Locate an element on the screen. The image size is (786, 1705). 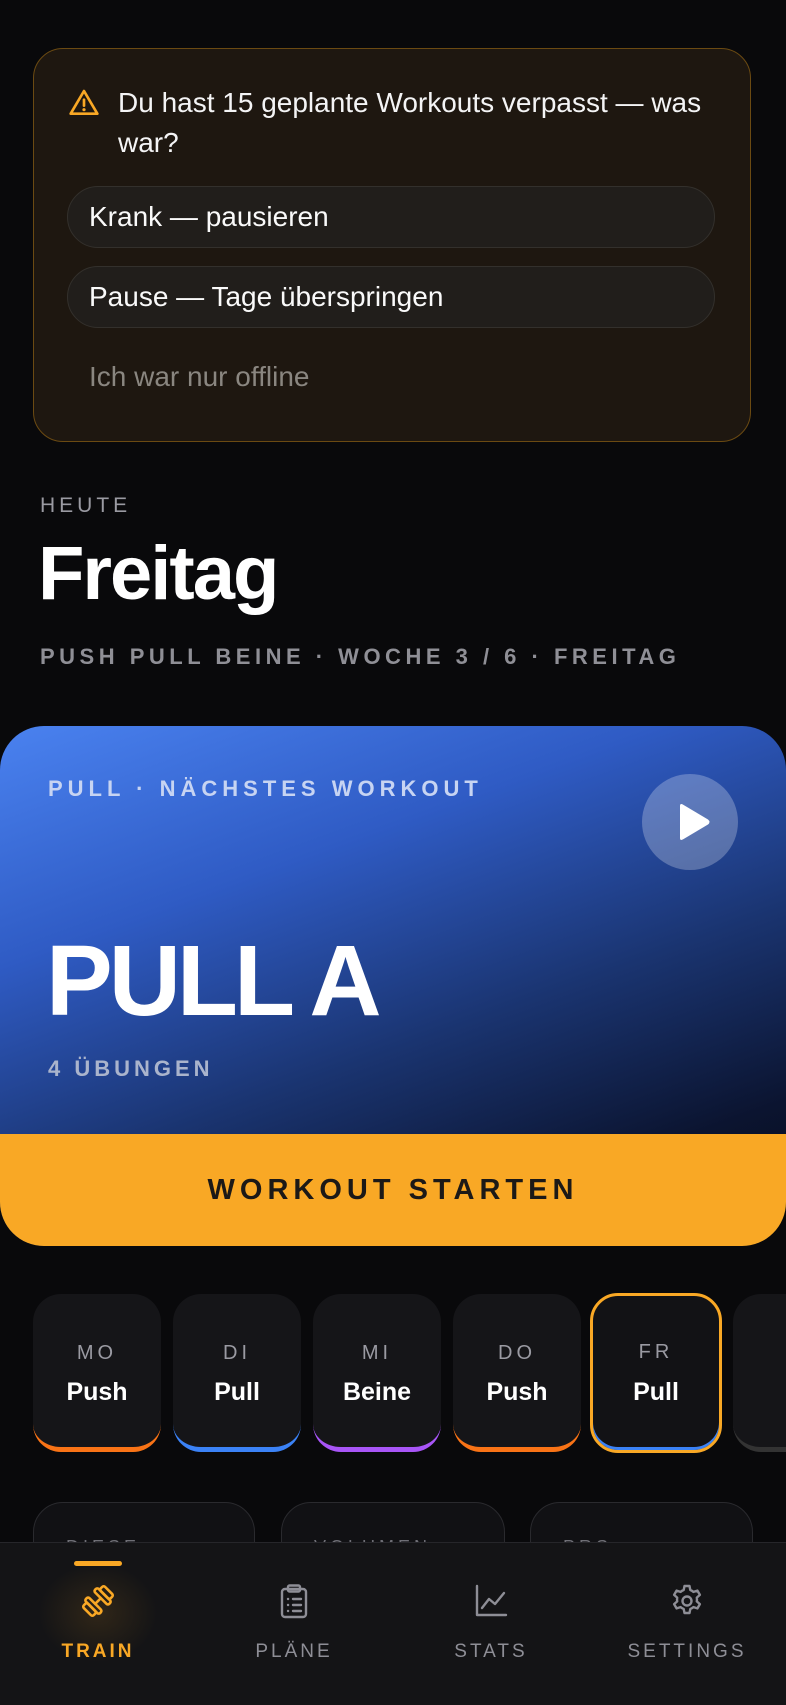
day-pill-do: DO Push is located at coordinates (517, 1373).